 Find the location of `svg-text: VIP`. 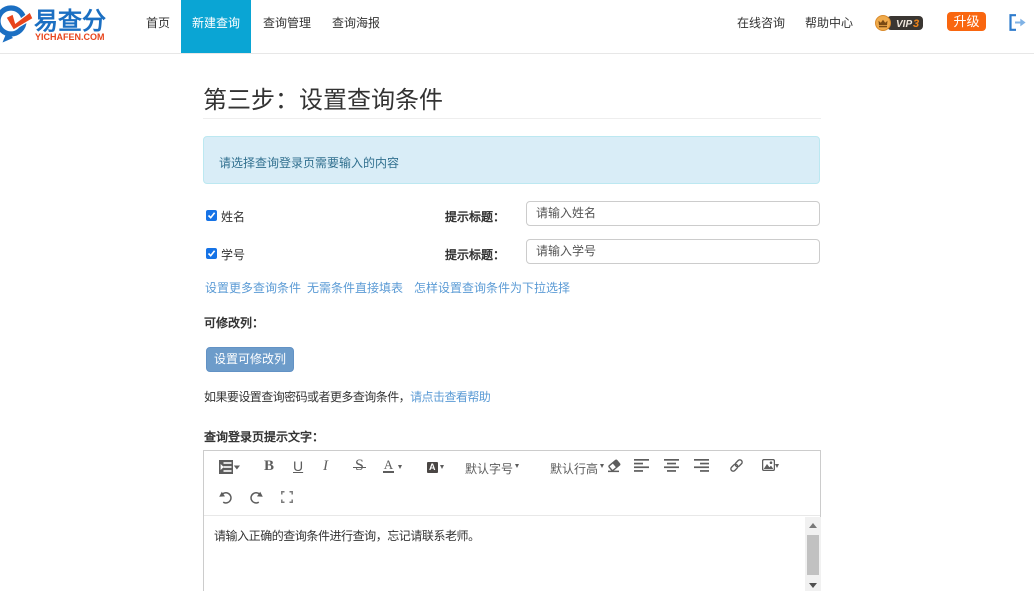

svg-text: VIP is located at coordinates (904, 24).